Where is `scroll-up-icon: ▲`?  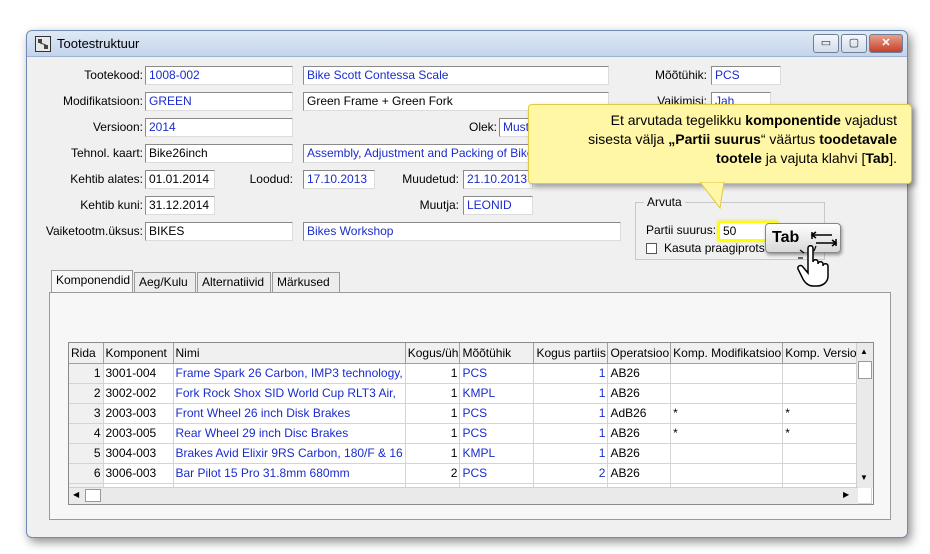
scroll-up-icon: ▲ is located at coordinates (864, 351).